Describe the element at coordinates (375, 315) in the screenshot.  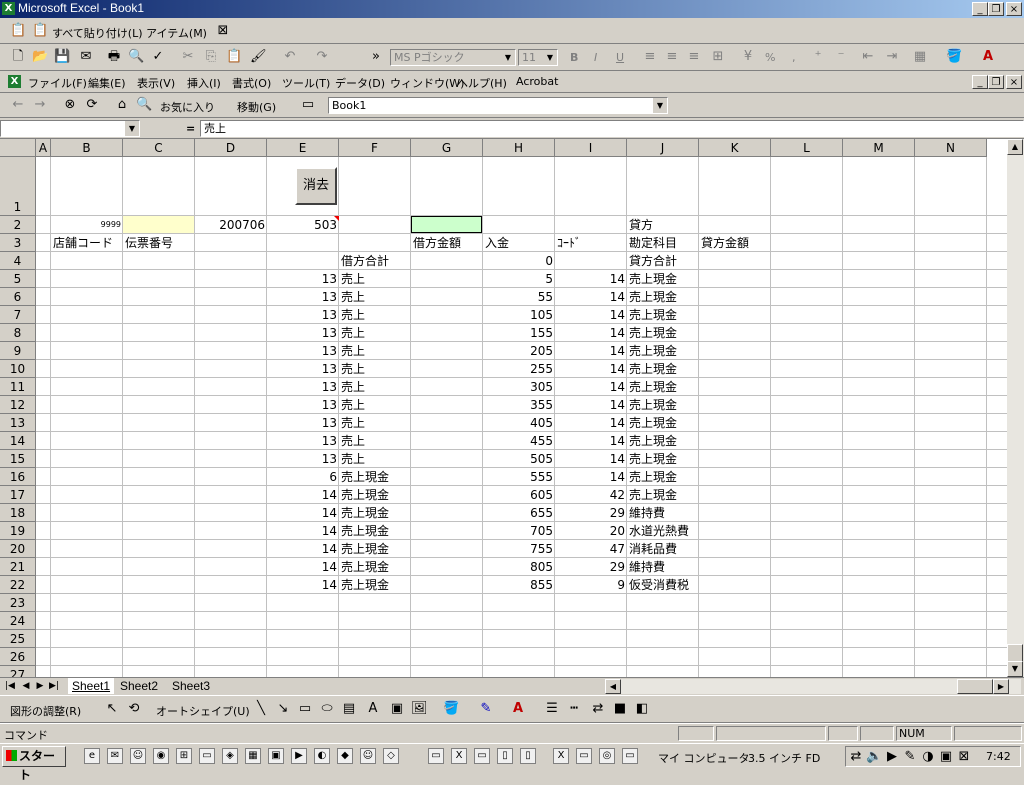
I see `cell-F7: 売上` at that location.